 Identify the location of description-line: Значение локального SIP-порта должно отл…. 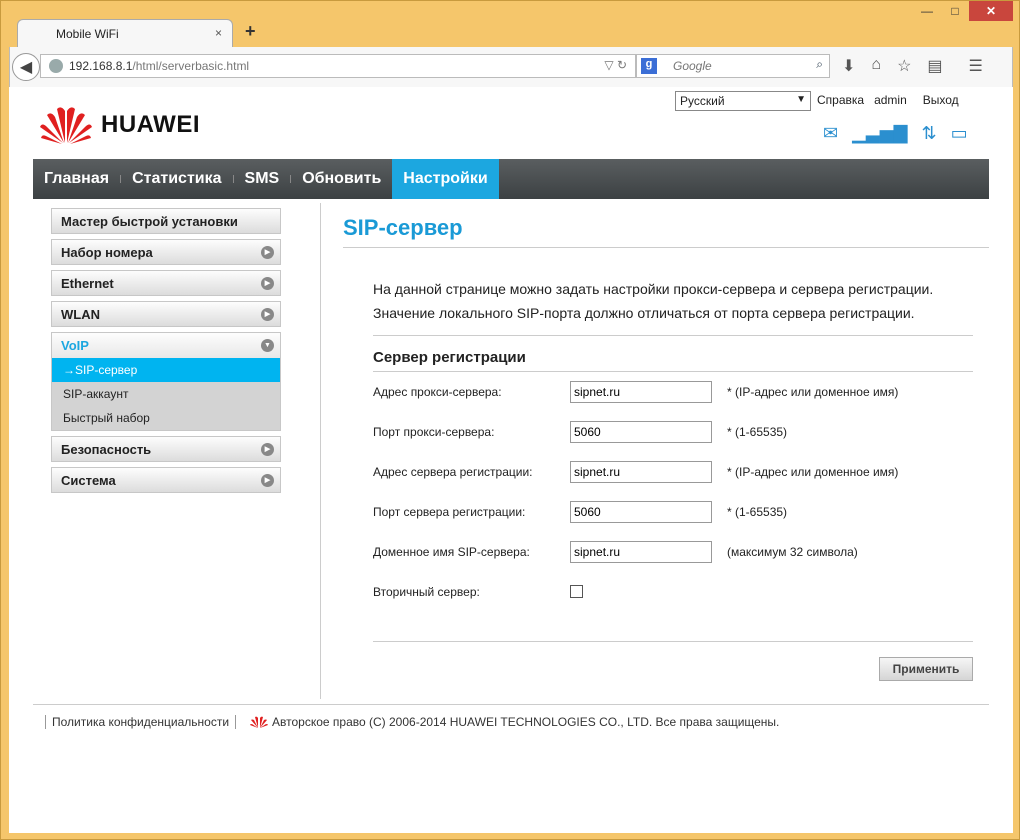
(644, 313).